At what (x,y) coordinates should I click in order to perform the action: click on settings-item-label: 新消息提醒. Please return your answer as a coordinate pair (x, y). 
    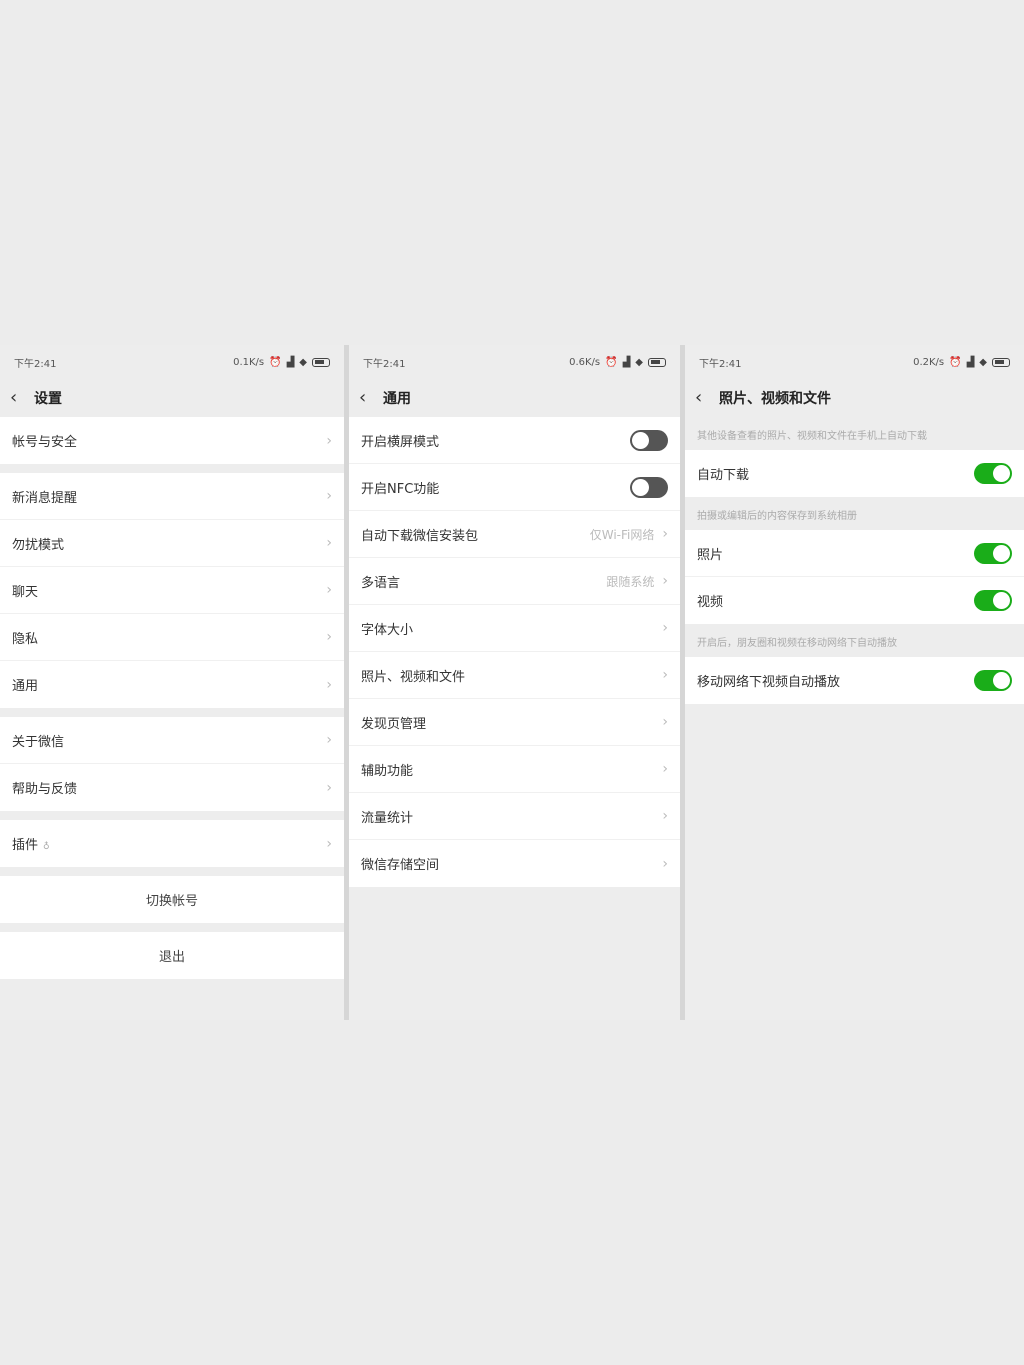
    Looking at the image, I should click on (45, 498).